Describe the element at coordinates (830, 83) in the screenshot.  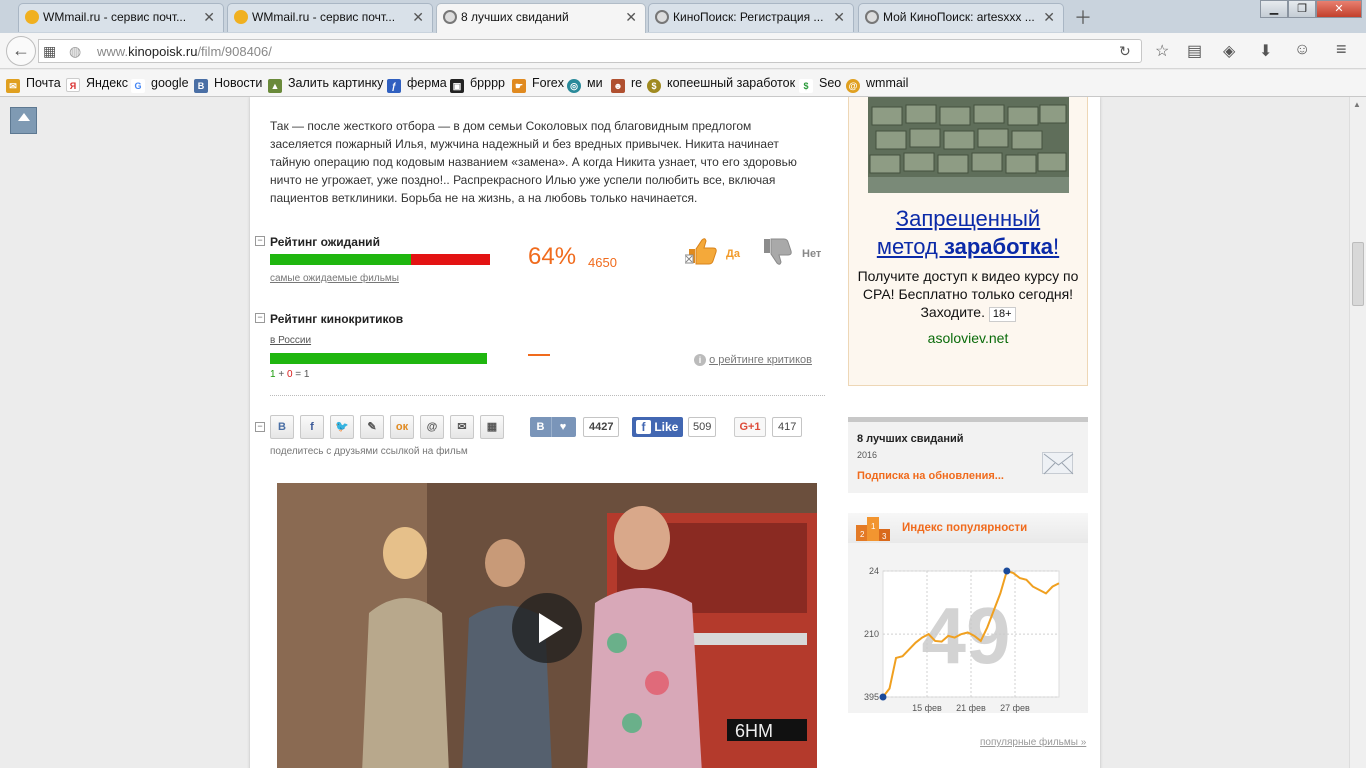
I see `bookmark-label: Seo` at that location.